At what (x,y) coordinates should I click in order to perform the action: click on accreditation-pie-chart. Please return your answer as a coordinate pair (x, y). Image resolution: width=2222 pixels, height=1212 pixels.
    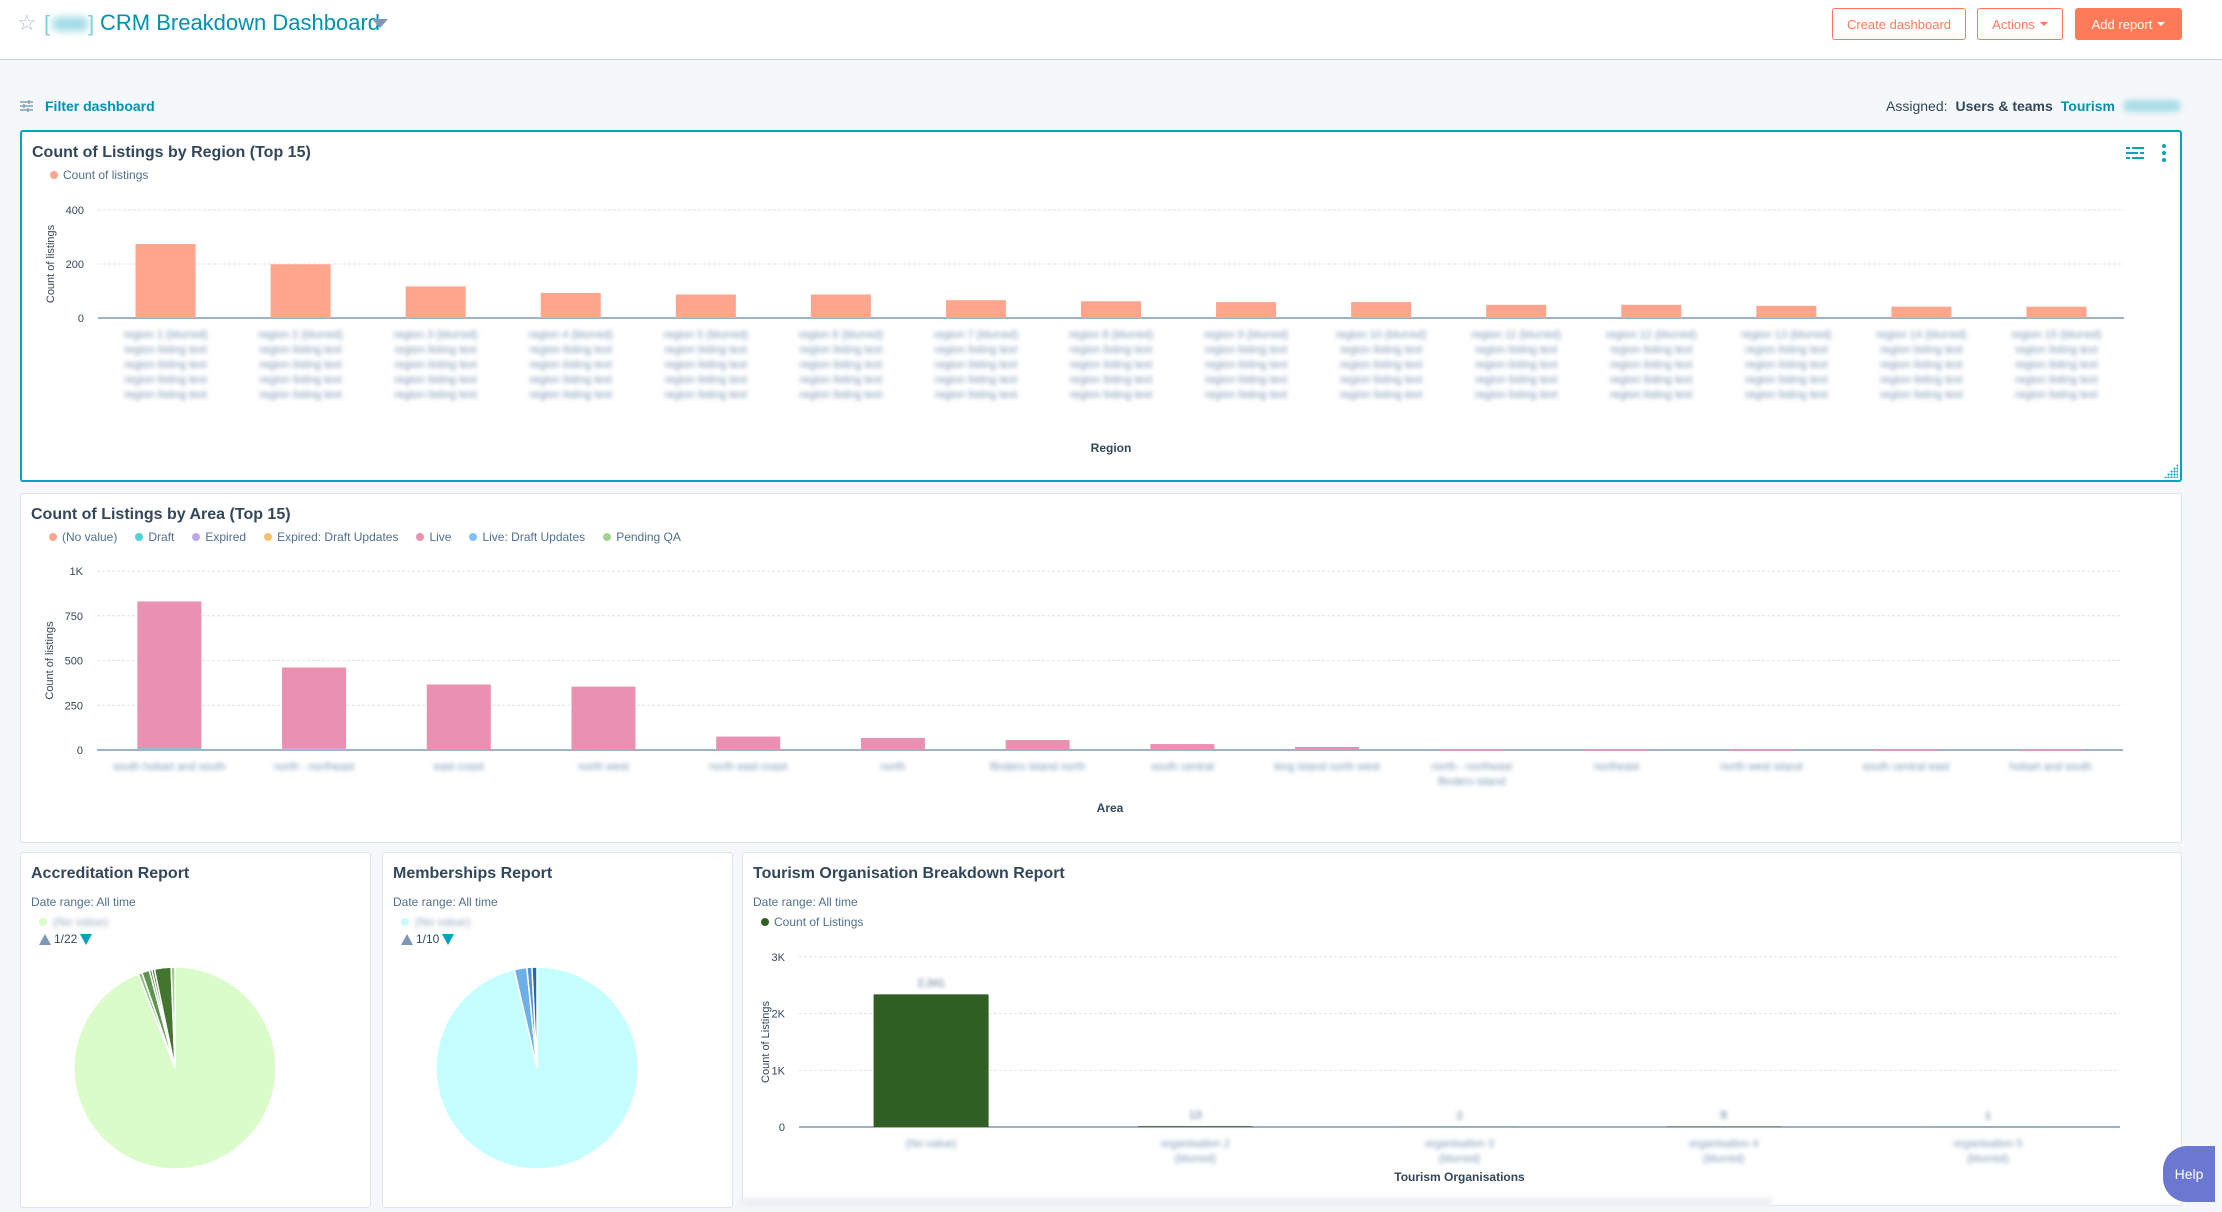
    Looking at the image, I should click on (175, 1068).